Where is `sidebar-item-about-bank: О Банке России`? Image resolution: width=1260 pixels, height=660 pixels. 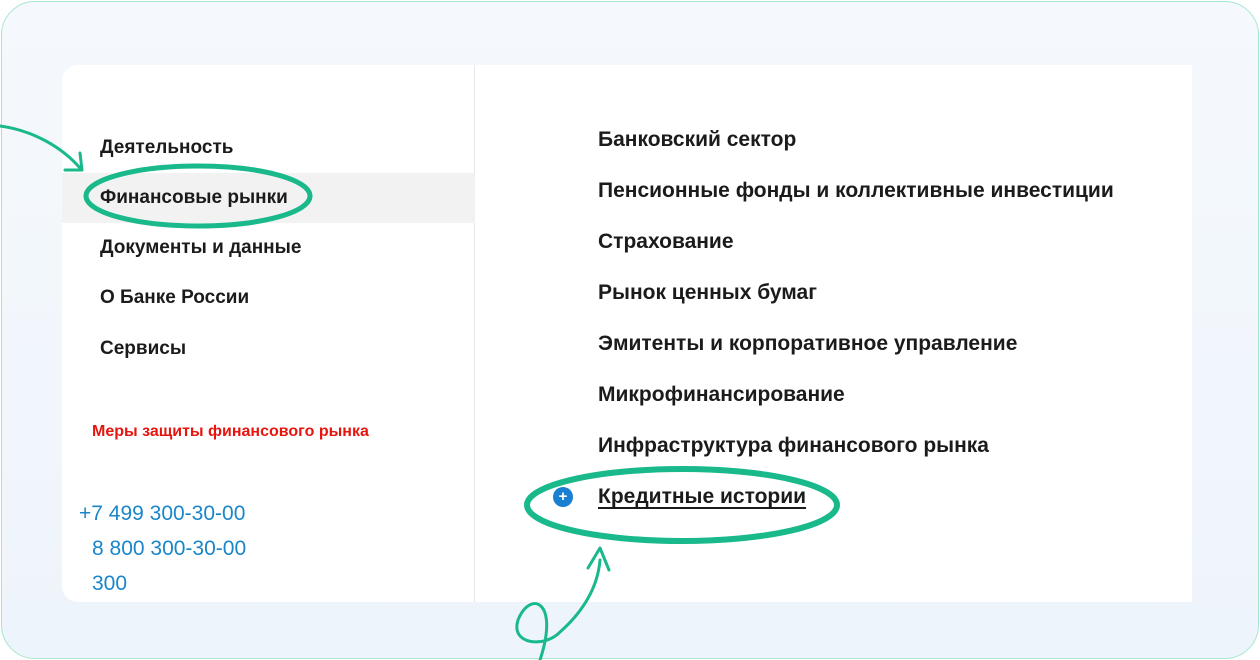 sidebar-item-about-bank: О Банке России is located at coordinates (268, 298).